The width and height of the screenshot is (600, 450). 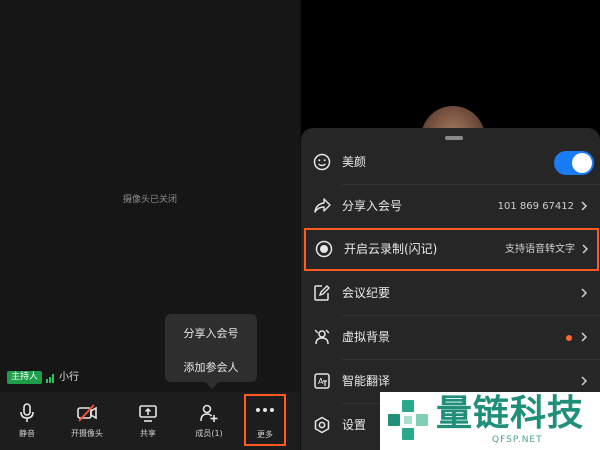 What do you see at coordinates (51, 378) in the screenshot?
I see `signal-strength-icon` at bounding box center [51, 378].